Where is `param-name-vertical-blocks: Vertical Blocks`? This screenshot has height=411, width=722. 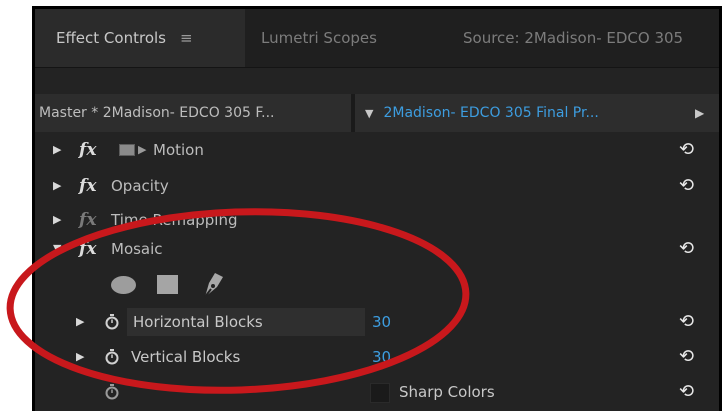
param-name-vertical-blocks: Vertical Blocks is located at coordinates (186, 357).